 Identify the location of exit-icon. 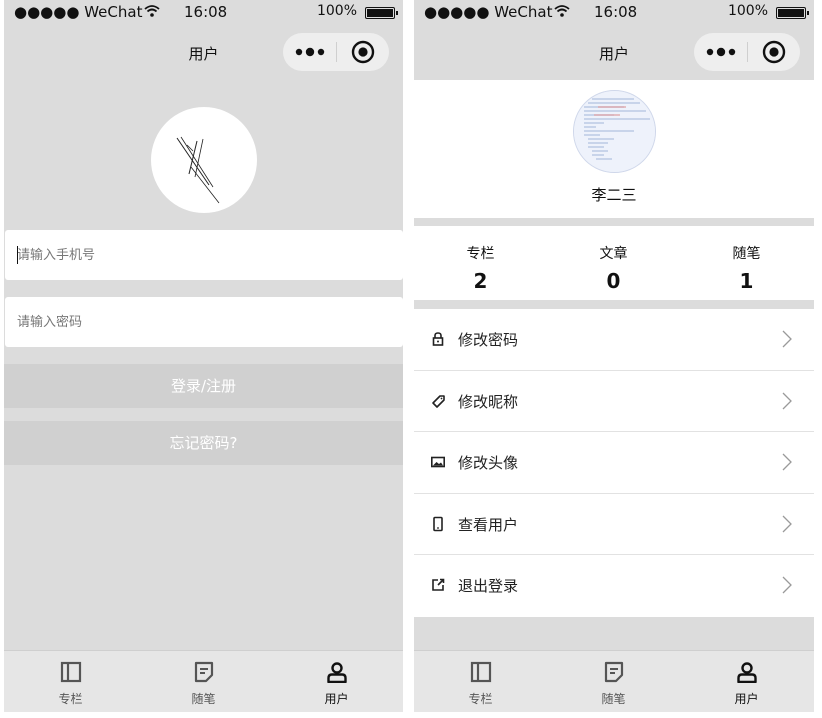
(438, 585).